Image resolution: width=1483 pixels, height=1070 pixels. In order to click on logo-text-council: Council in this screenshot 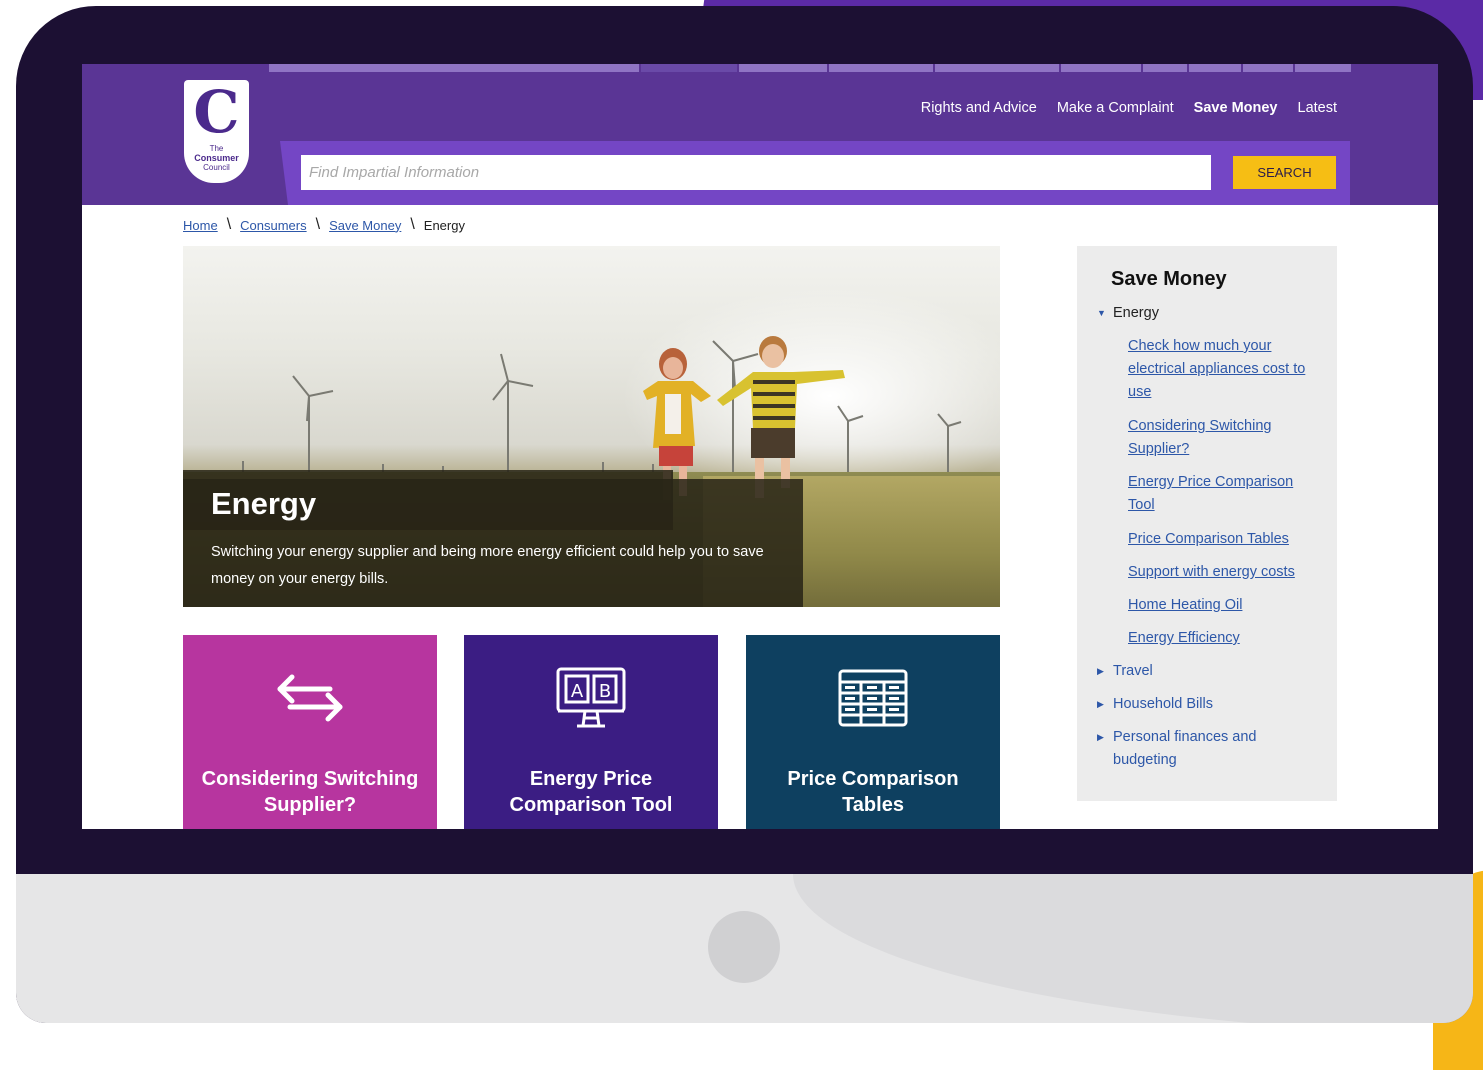, I will do `click(216, 167)`.